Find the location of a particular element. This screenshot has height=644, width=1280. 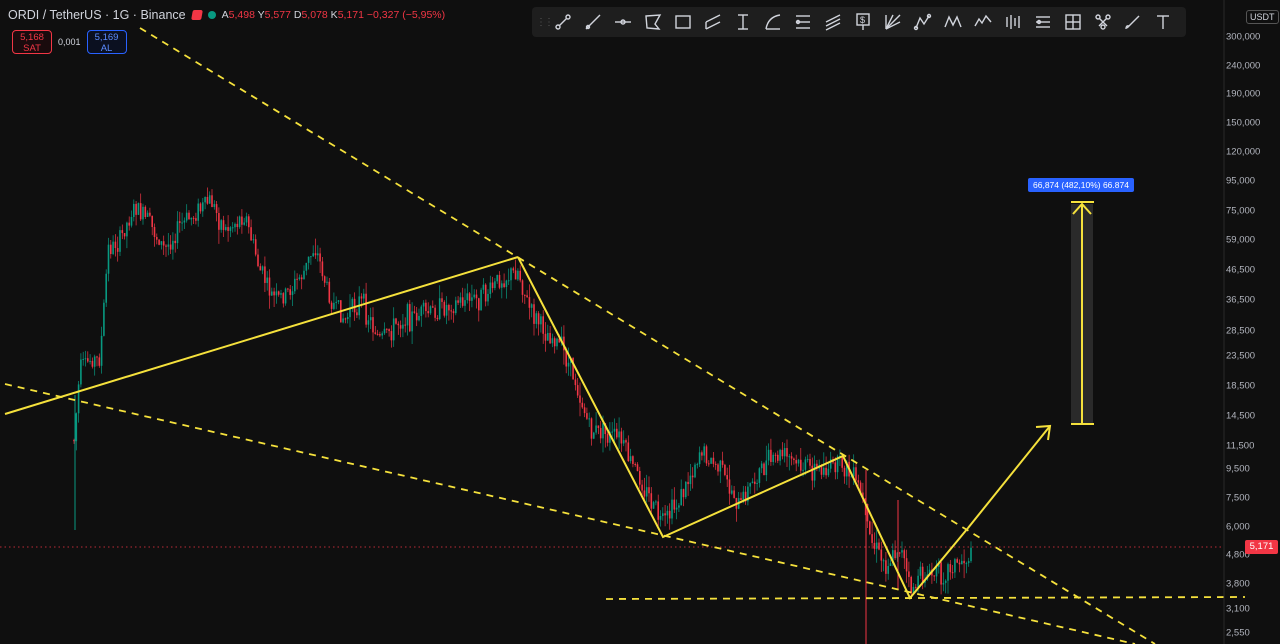

price-axis-label: 9,500 is located at coordinates (1238, 469).